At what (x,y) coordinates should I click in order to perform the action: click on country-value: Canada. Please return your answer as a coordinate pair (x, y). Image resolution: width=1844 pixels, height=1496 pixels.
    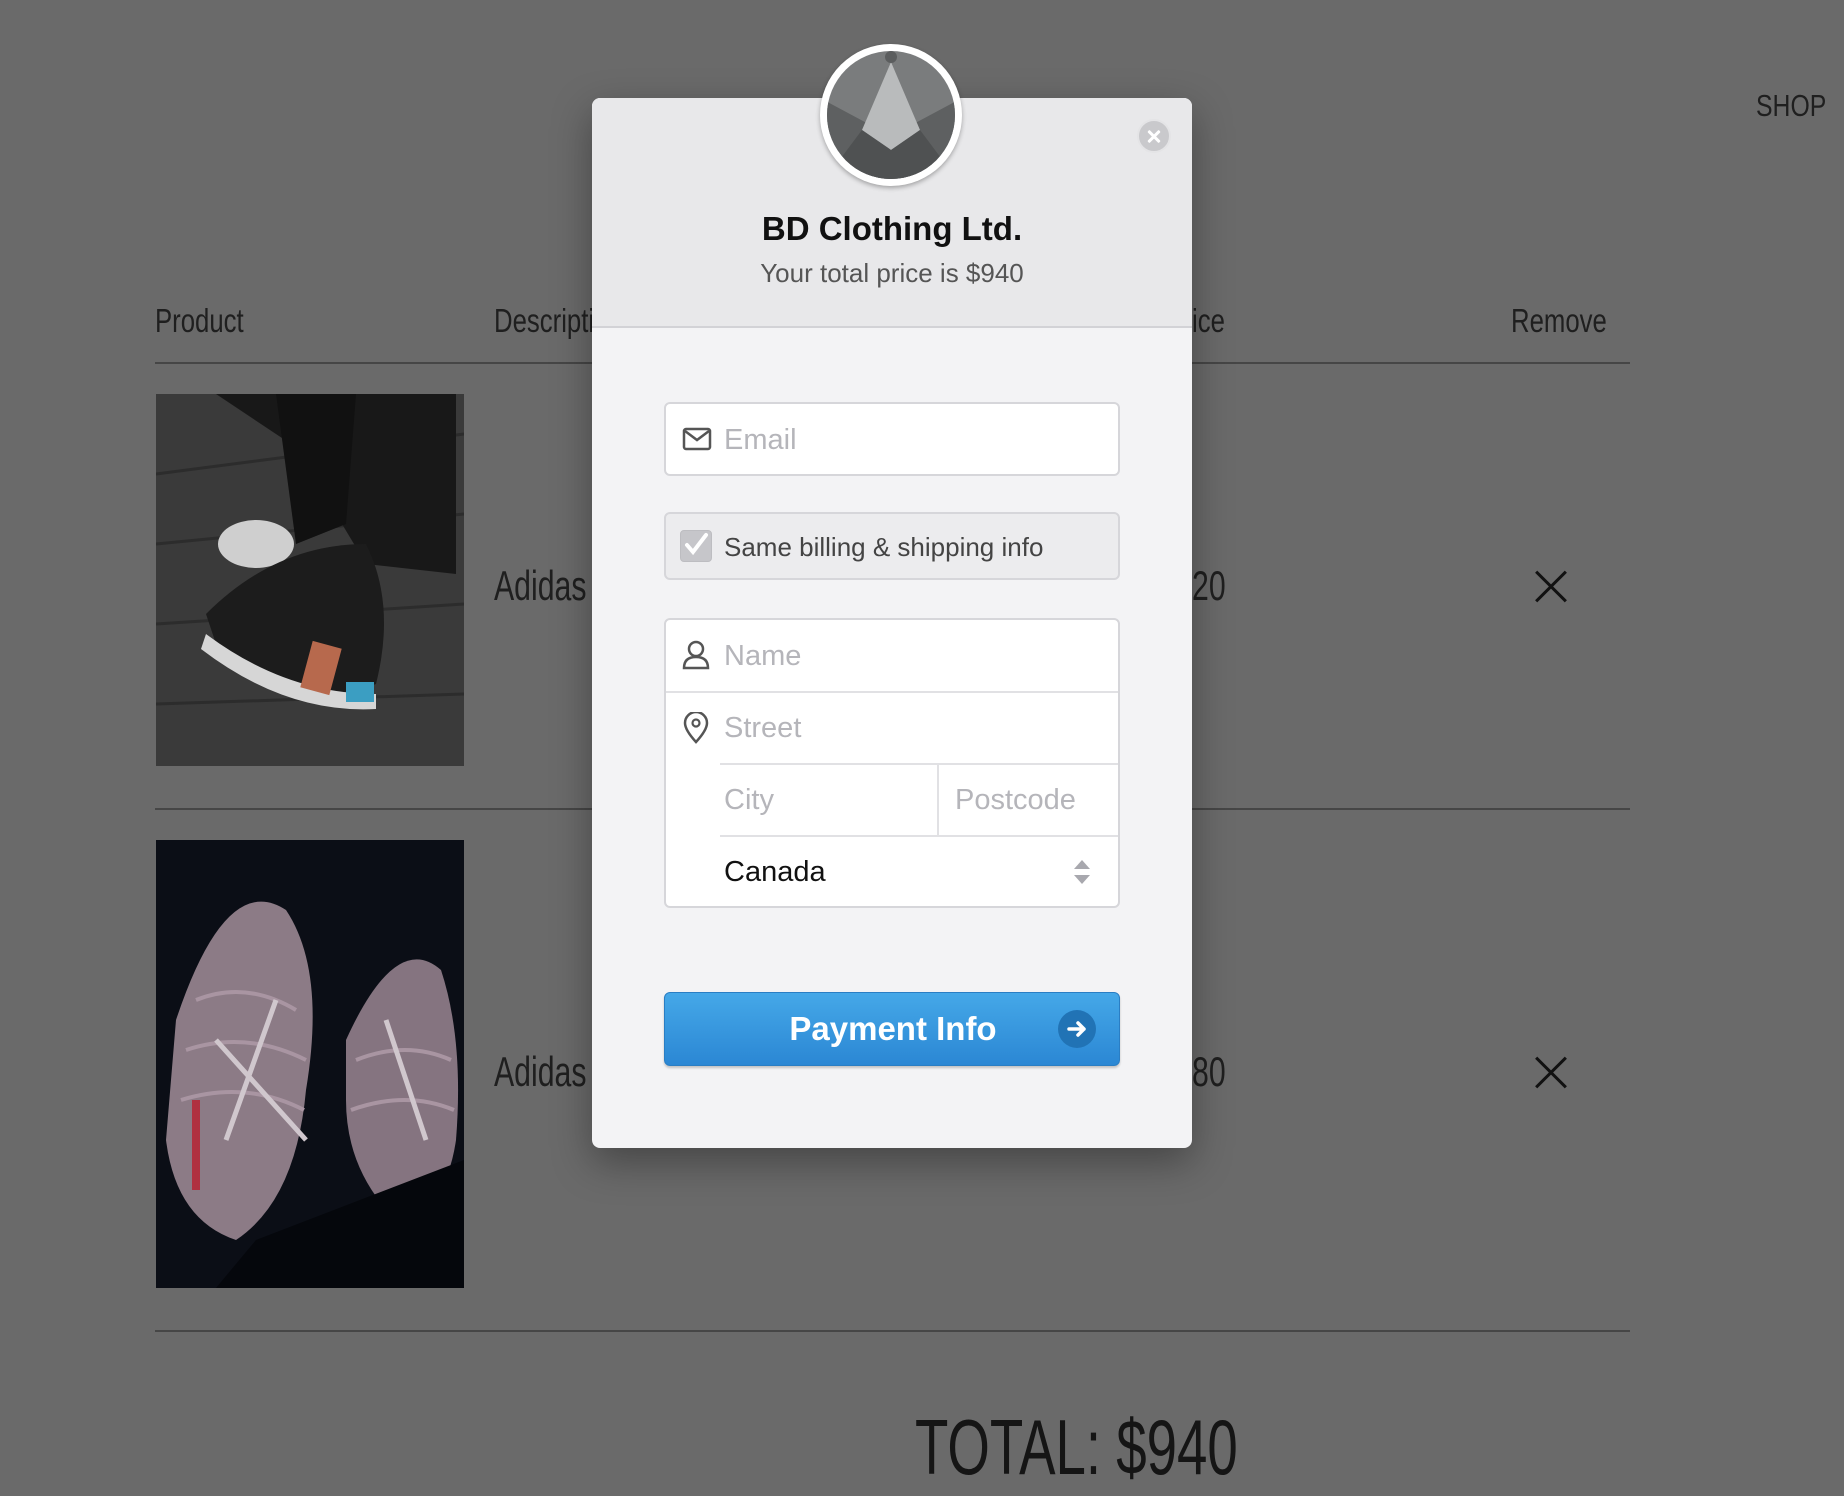
    Looking at the image, I should click on (775, 872).